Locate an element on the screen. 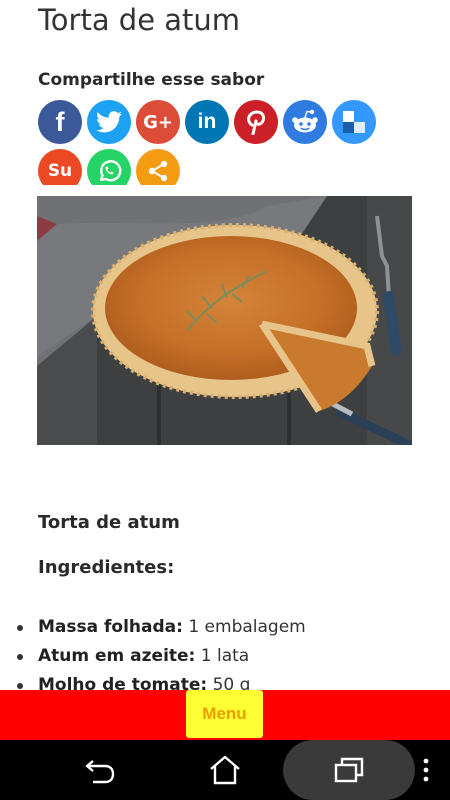 The height and width of the screenshot is (800, 450). back-icon is located at coordinates (100, 772).